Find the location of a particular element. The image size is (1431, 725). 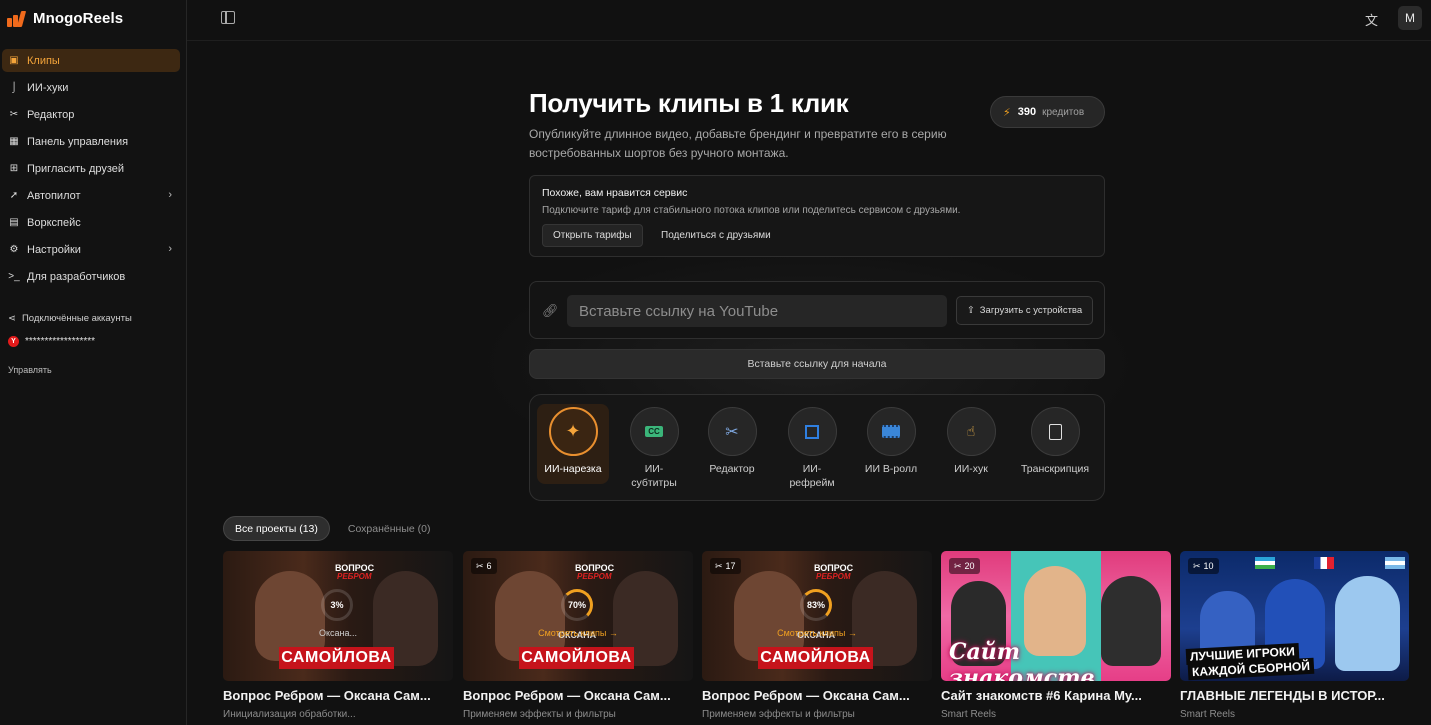

project-thumbnail: ✂ 10 ЛУЧШИЕ ИГРОКИ КАЖДОЙ СБОРНОЙ is located at coordinates (1294, 616).